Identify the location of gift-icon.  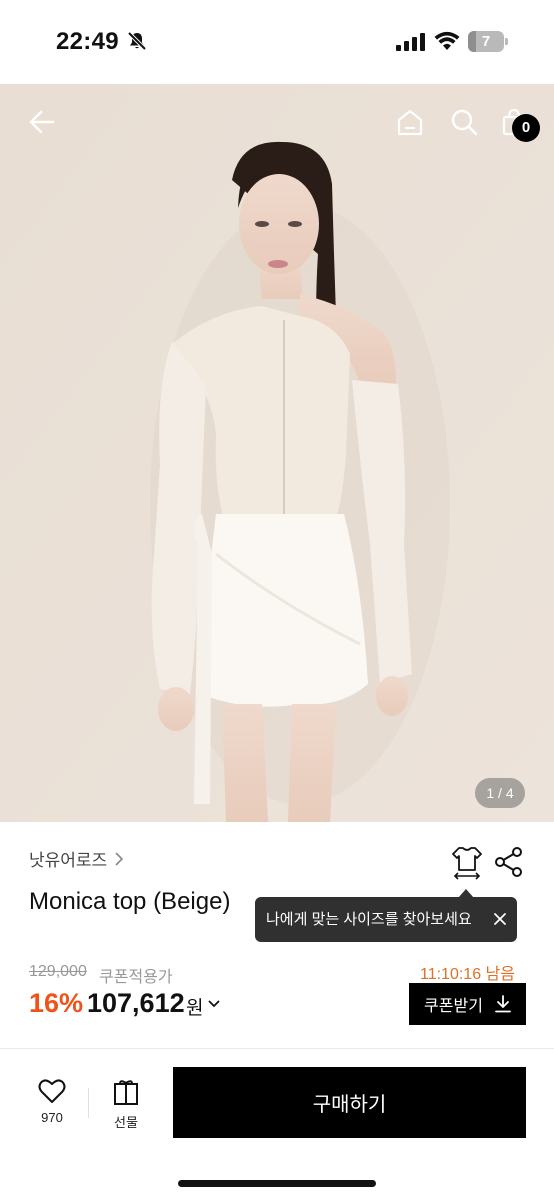
(126, 1092).